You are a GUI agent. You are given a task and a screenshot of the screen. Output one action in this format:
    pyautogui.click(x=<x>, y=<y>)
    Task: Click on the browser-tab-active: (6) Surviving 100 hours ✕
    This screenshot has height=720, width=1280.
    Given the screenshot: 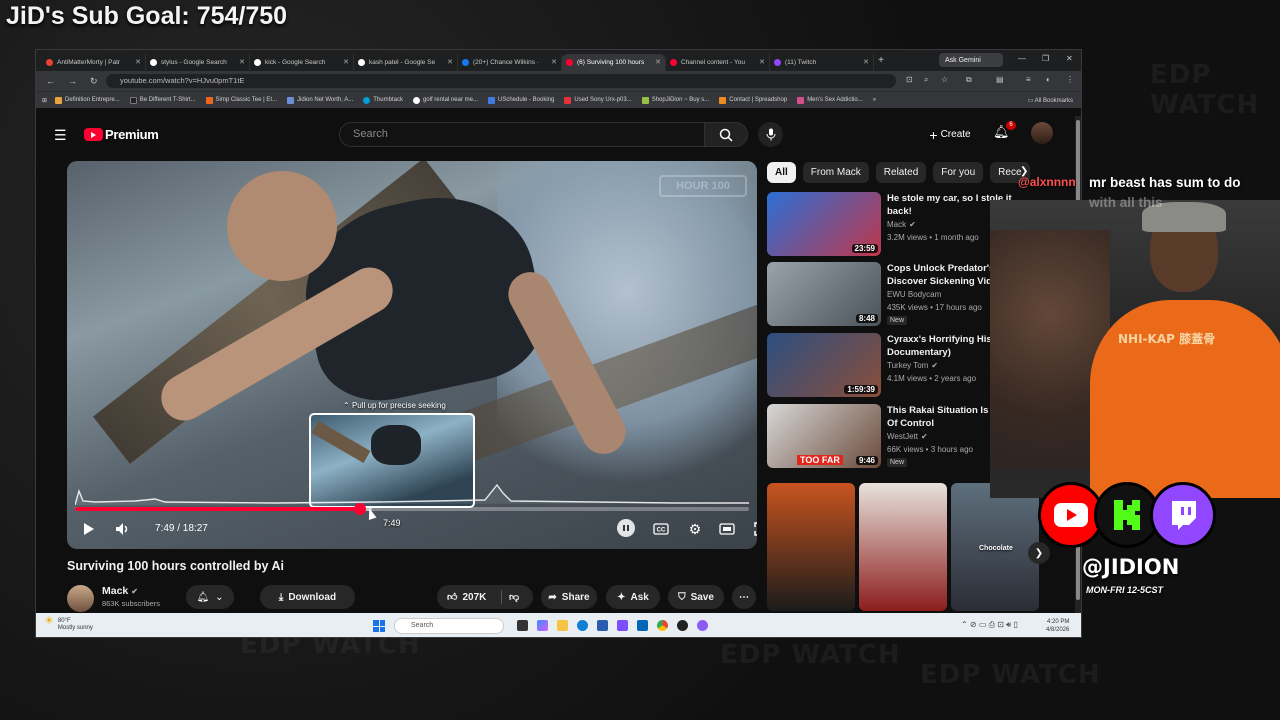 What is the action you would take?
    pyautogui.click(x=614, y=62)
    